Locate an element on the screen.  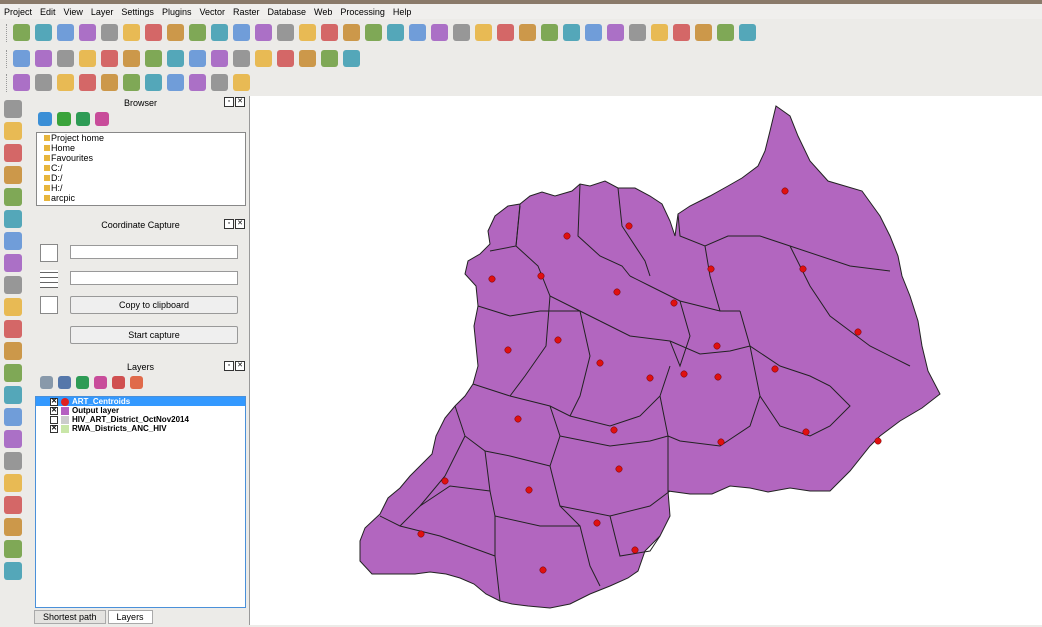
browser-item: arcpic is located at coordinates (141, 198).